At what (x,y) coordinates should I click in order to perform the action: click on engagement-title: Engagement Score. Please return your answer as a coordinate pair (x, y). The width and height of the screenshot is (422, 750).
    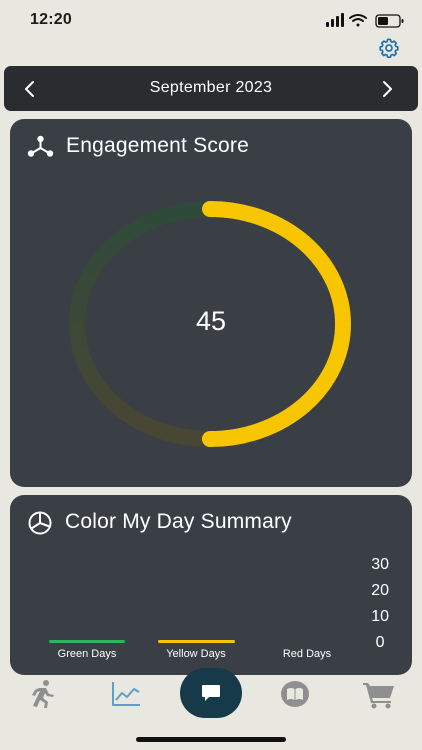
    Looking at the image, I should click on (157, 145).